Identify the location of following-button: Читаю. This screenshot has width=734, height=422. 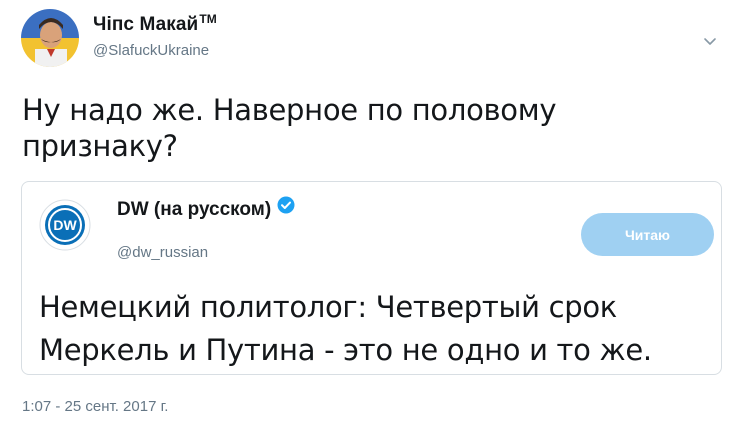
(647, 234).